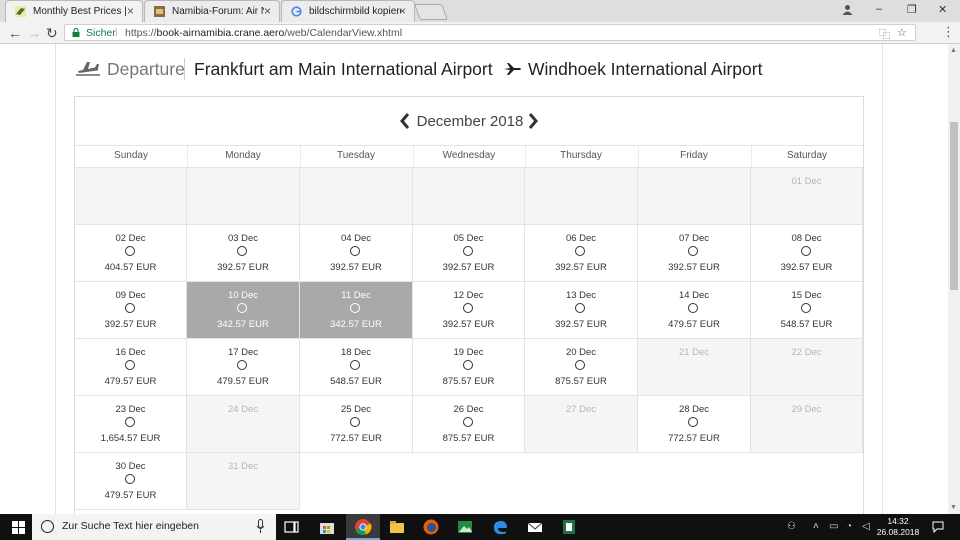 The image size is (960, 540). I want to click on calendar-day: 04 Dec 392.57 EUR, so click(356, 253).